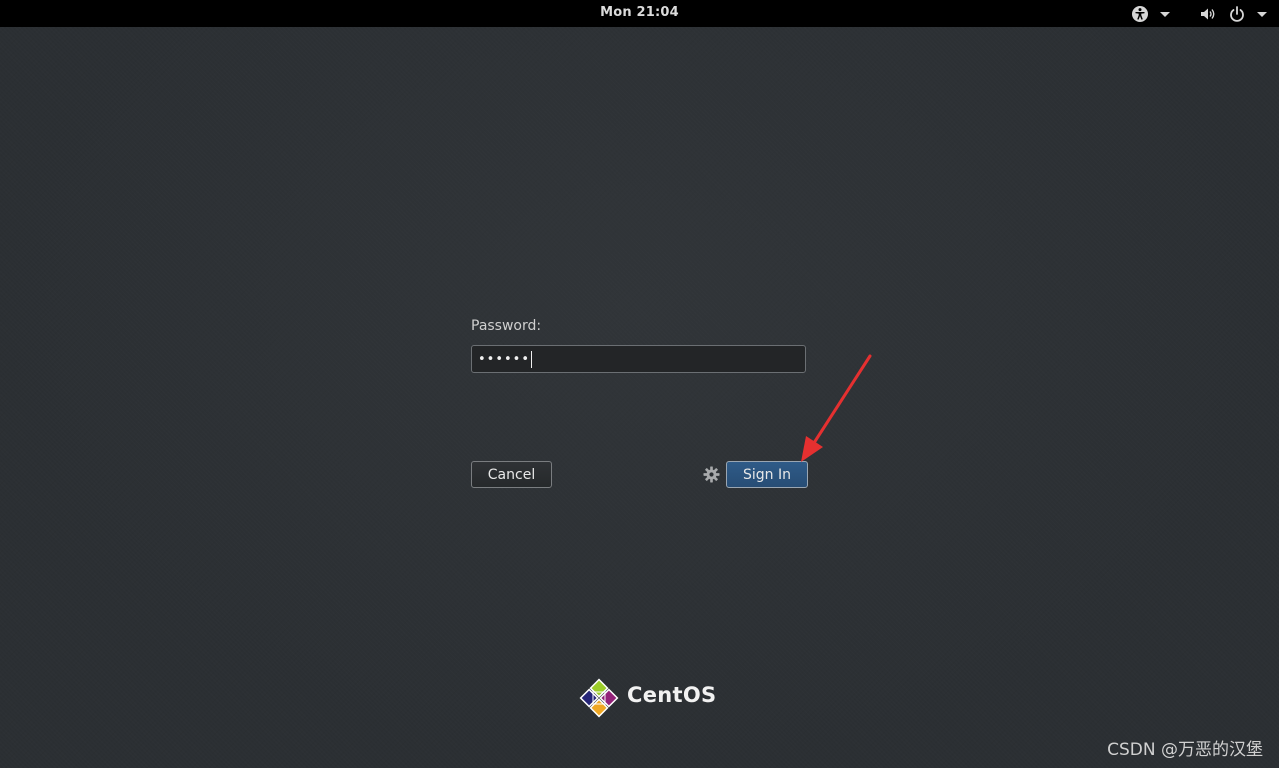 The image size is (1279, 768). Describe the element at coordinates (711, 474) in the screenshot. I see `gear-icon` at that location.